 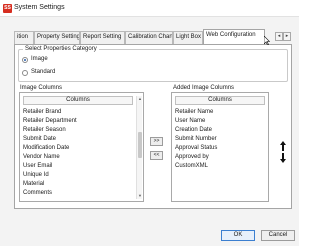 What do you see at coordinates (196, 139) in the screenshot?
I see `list-item: Submit Number` at bounding box center [196, 139].